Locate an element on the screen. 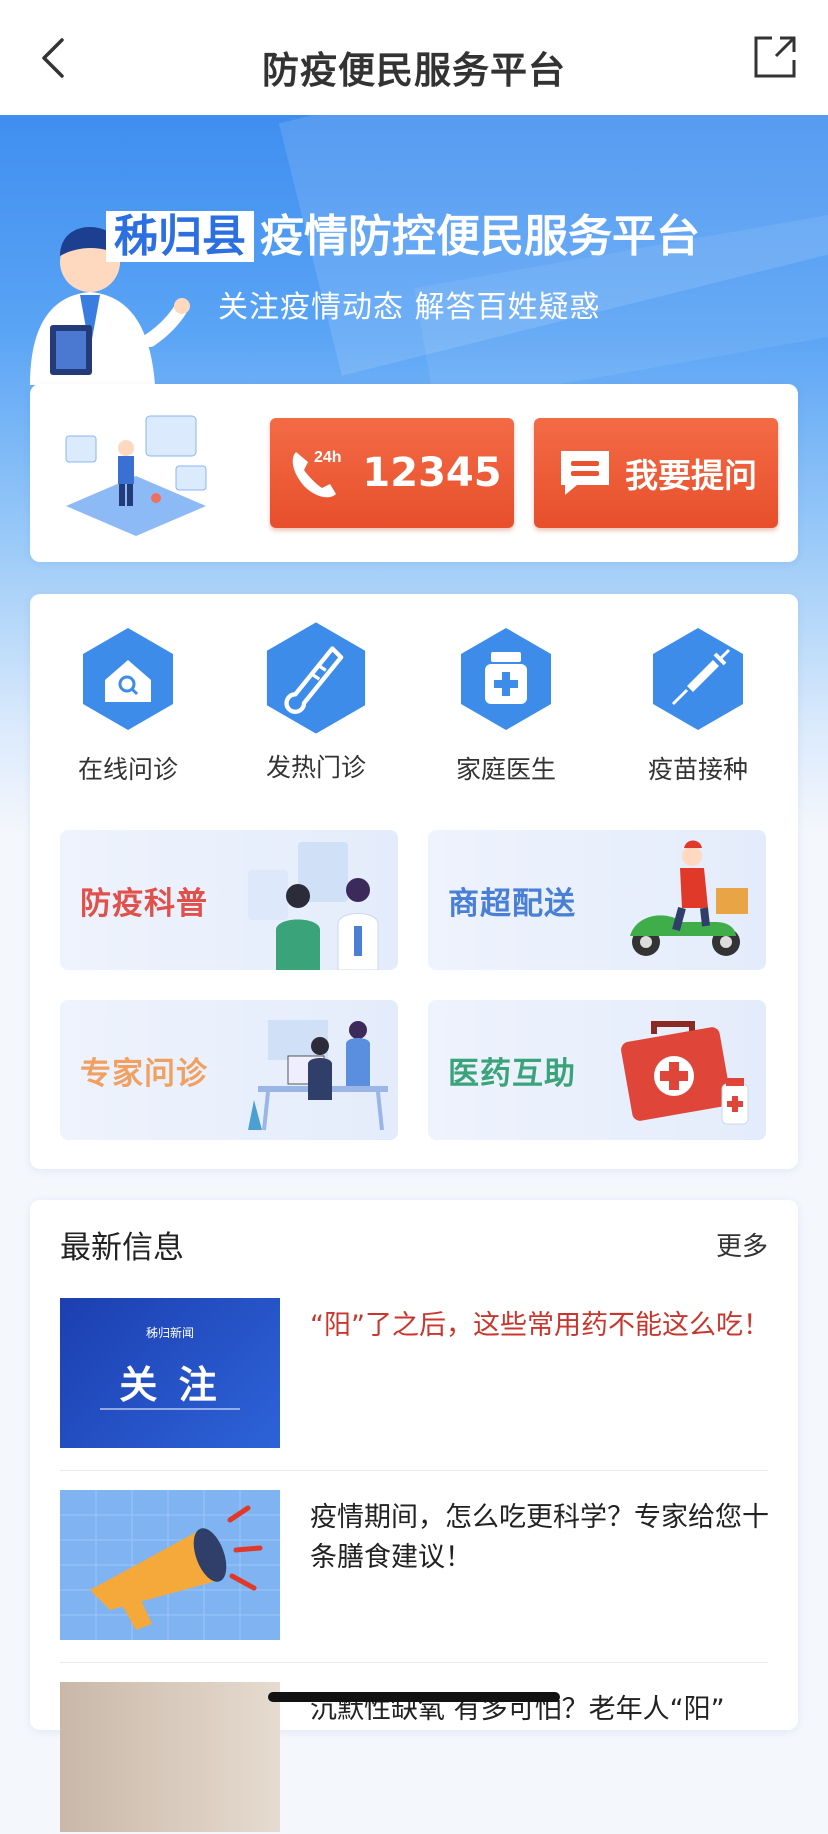 Image resolution: width=828 pixels, height=1834 pixels. support-illustration is located at coordinates (136, 475).